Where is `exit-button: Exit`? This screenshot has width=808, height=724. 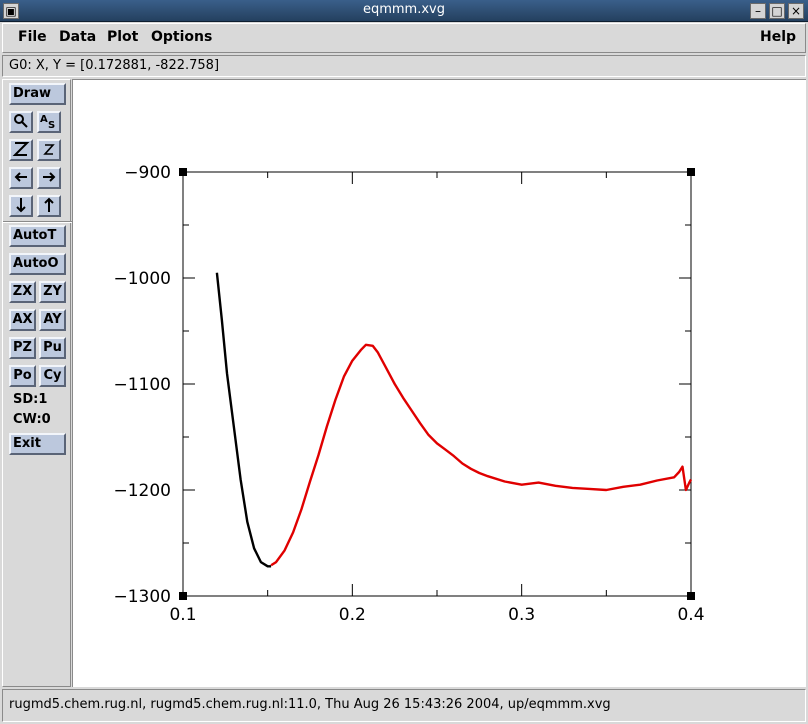
exit-button: Exit is located at coordinates (37, 444).